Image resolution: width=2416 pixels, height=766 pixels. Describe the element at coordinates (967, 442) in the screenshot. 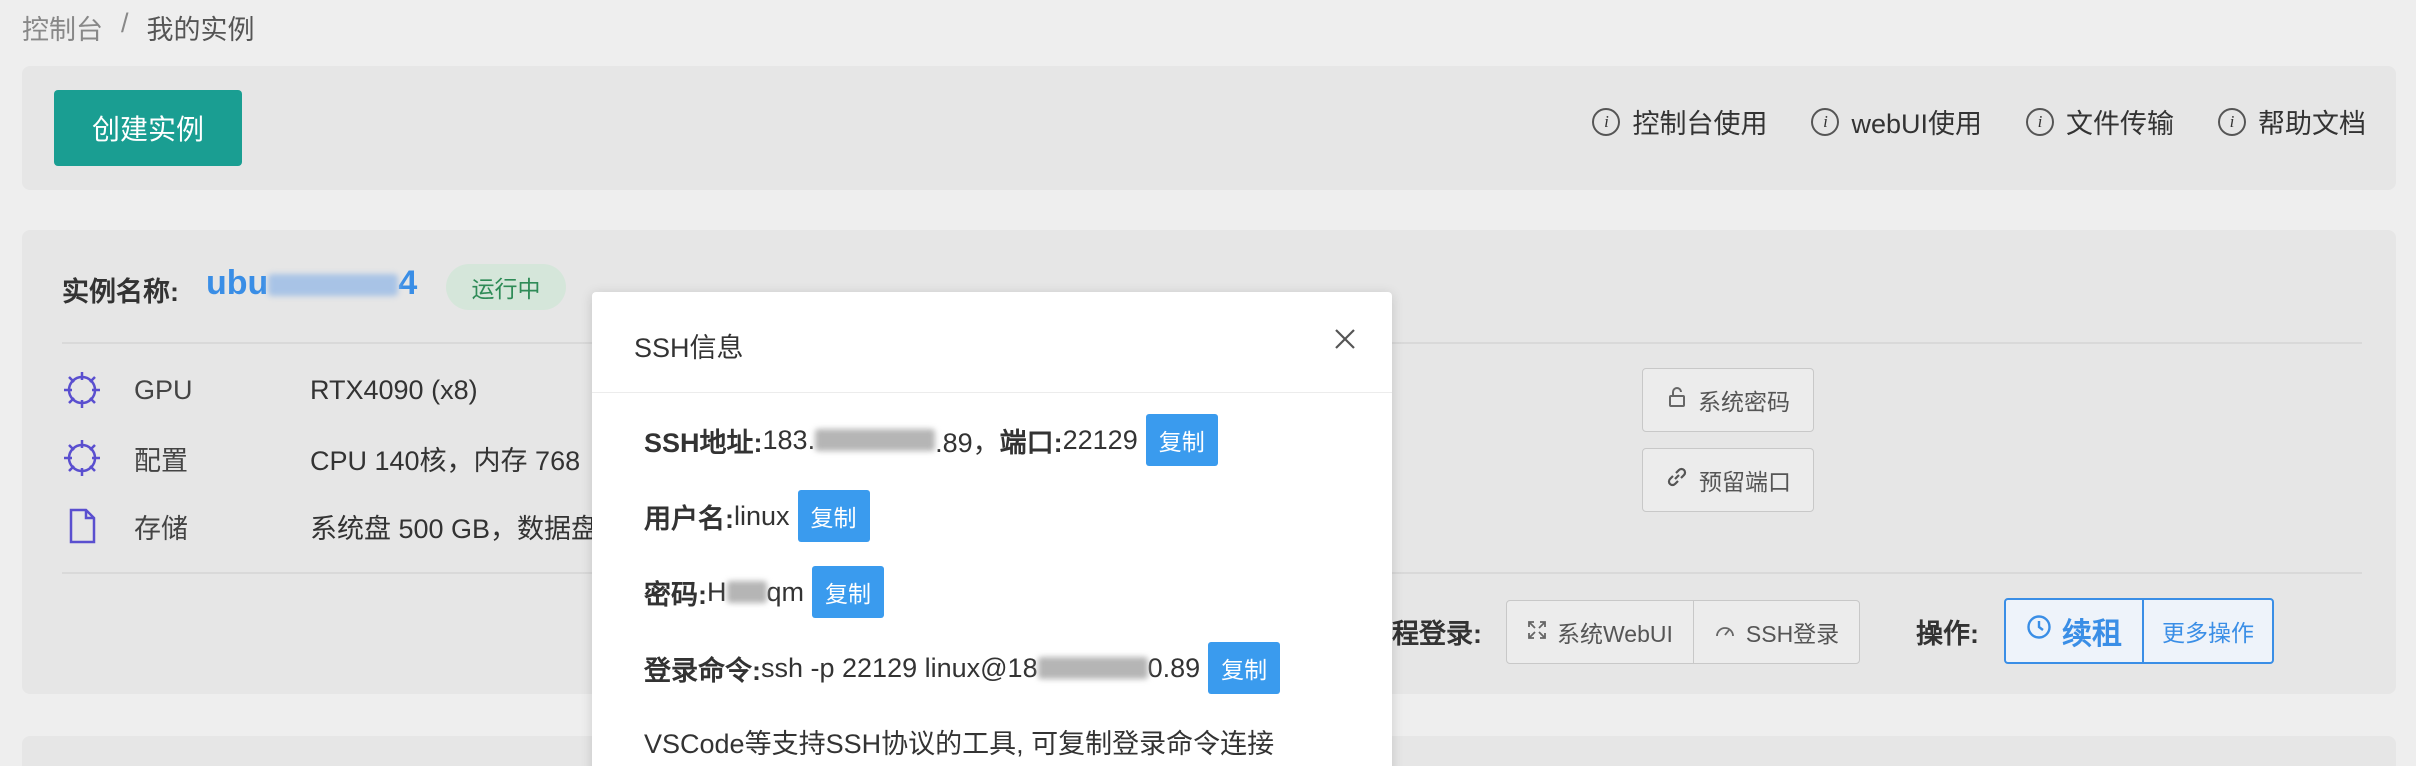

I see `ssh-address-suffix: .89，` at that location.